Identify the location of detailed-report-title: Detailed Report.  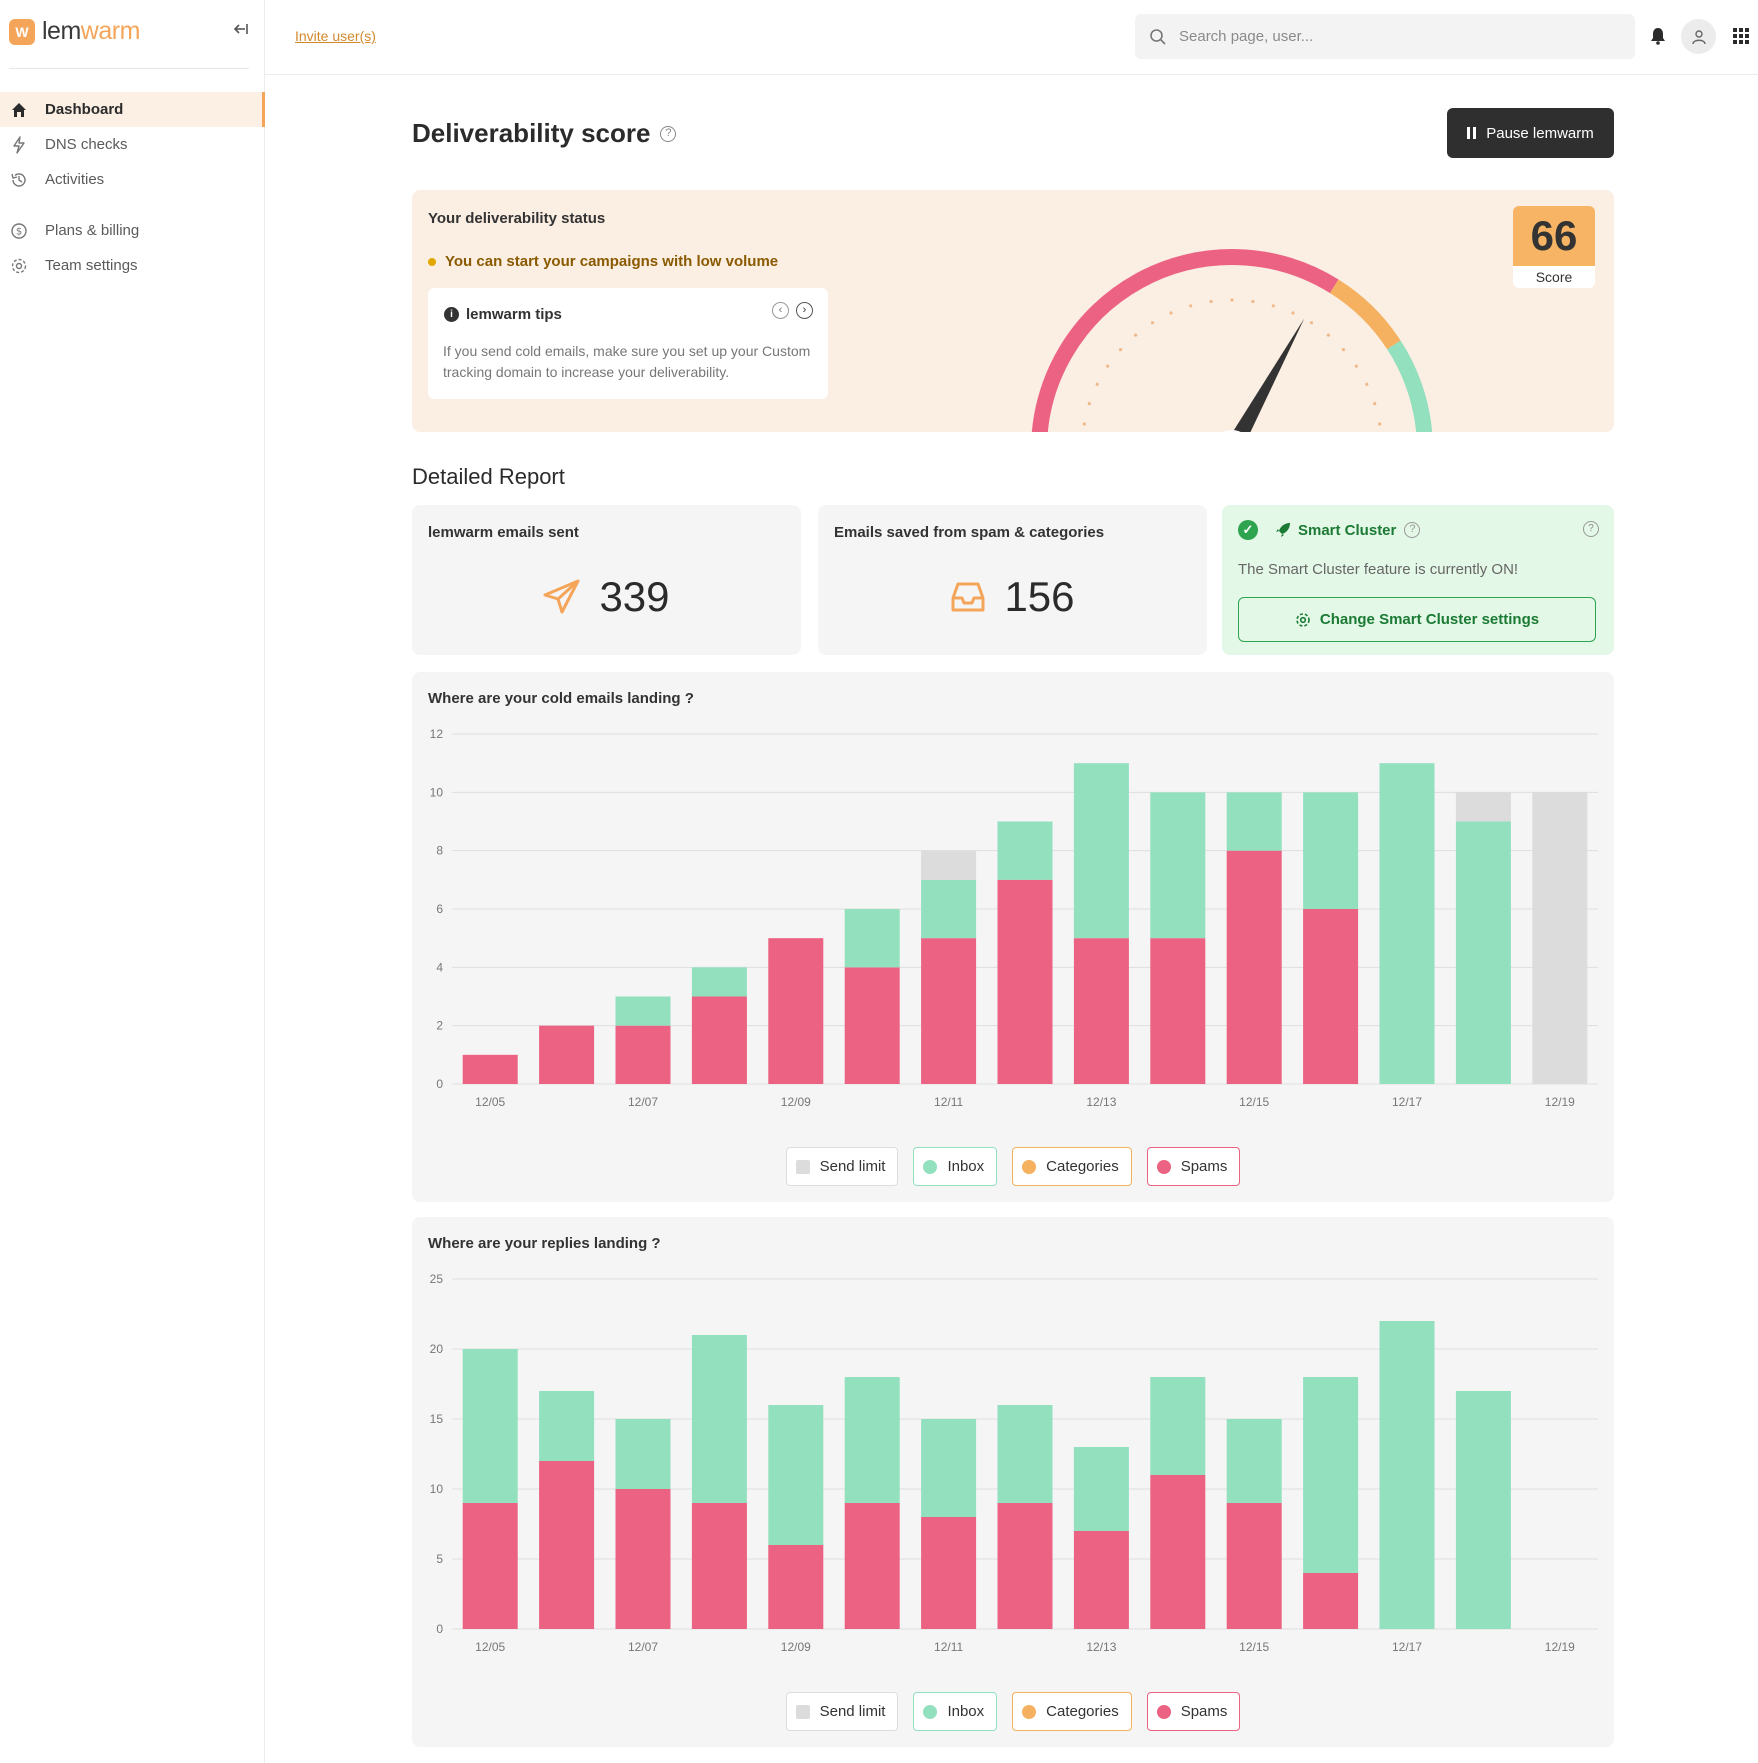
(488, 476).